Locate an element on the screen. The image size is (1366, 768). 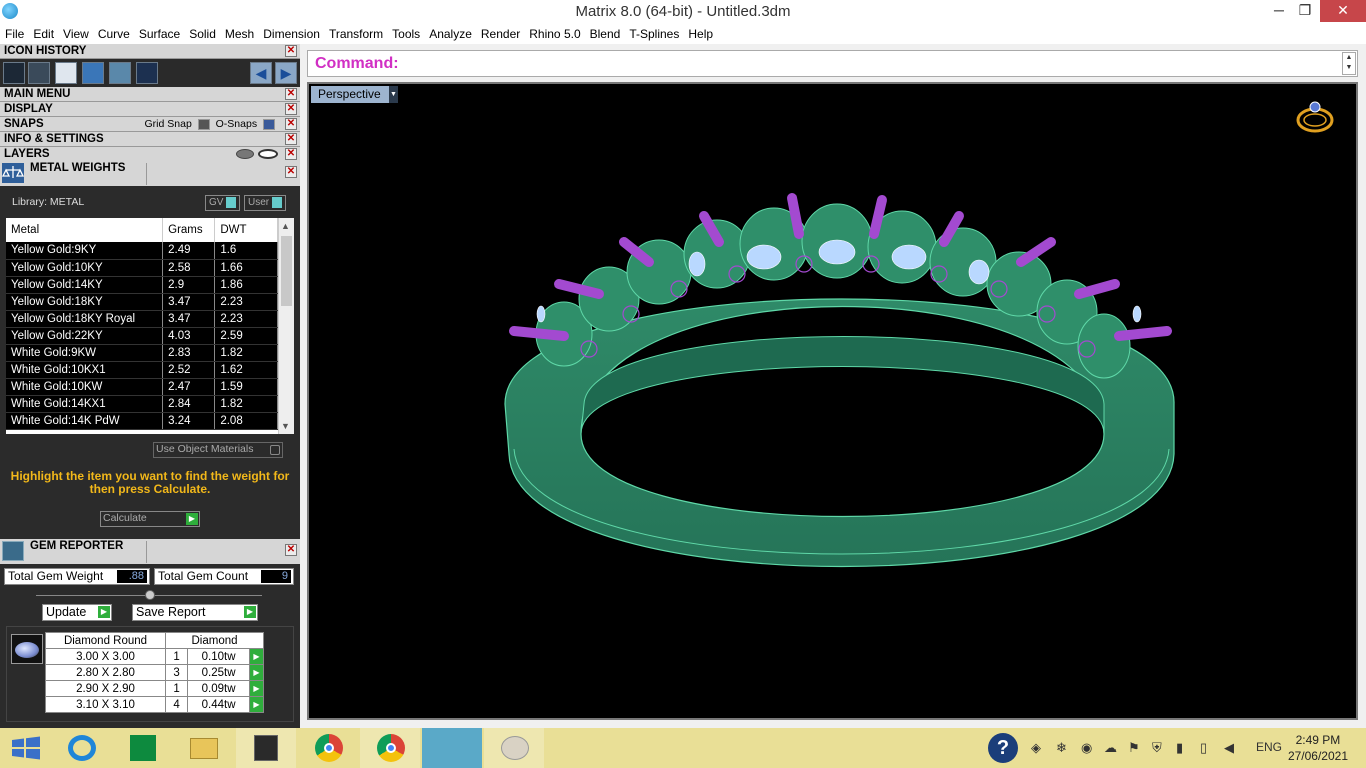
menu-solid: Solid is located at coordinates (202, 32).